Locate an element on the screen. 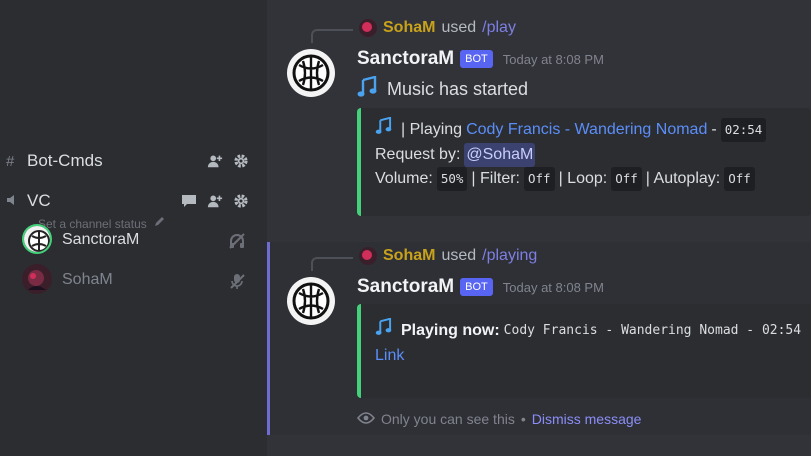 This screenshot has height=456, width=811. eye-icon is located at coordinates (366, 419).